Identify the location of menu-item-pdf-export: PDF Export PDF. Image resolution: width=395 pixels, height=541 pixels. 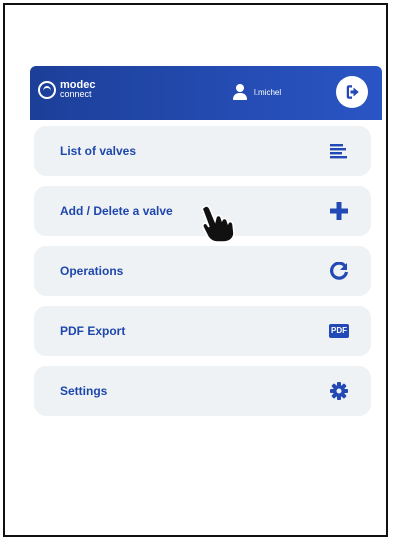
(202, 331).